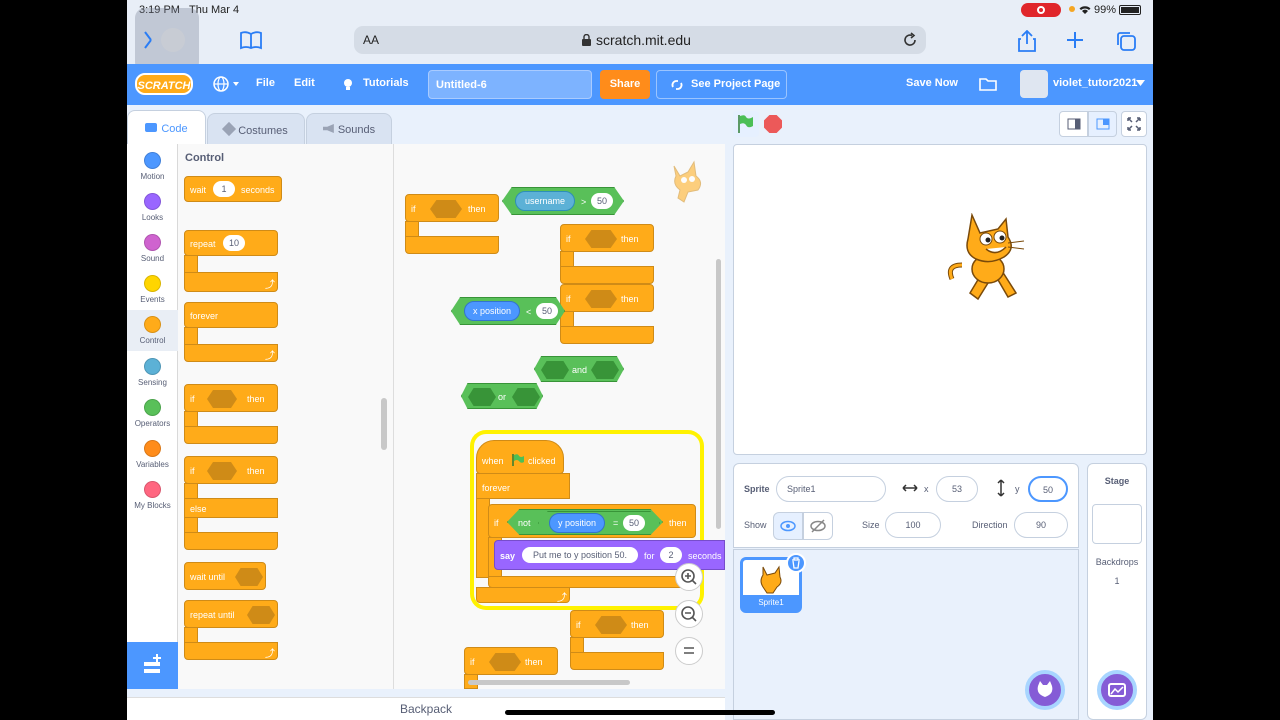 The image size is (1280, 720). Describe the element at coordinates (831, 489) in the screenshot. I see `sprite-name-input: Sprite1` at that location.